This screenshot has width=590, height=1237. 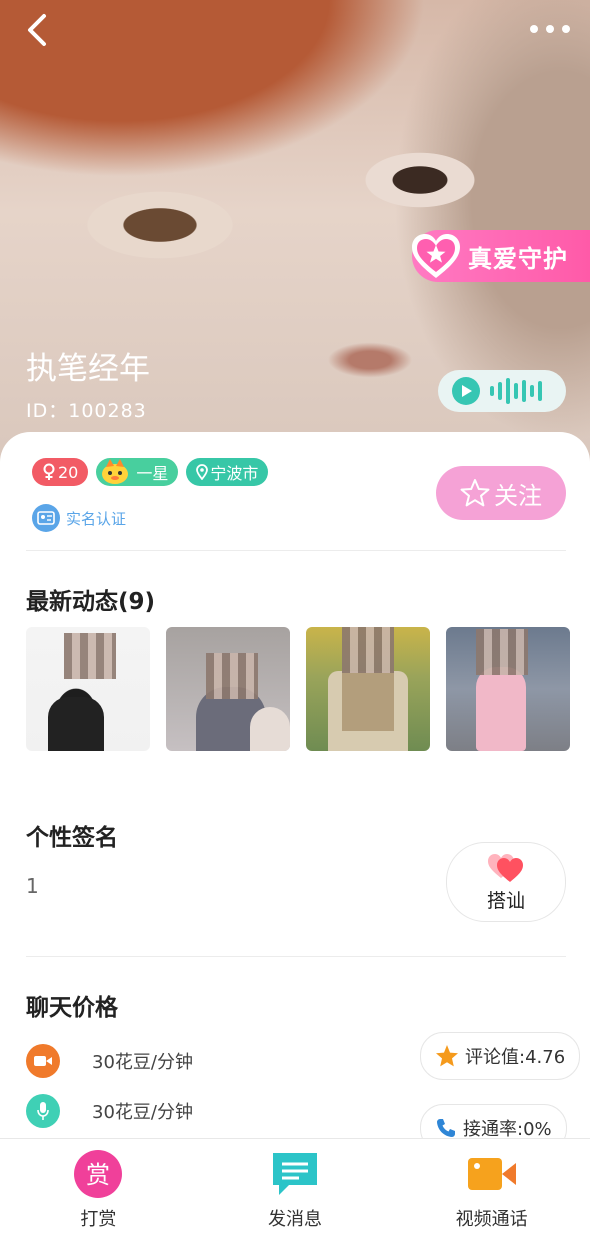 I want to click on voice-price: 30花豆/分钟, so click(x=142, y=1112).